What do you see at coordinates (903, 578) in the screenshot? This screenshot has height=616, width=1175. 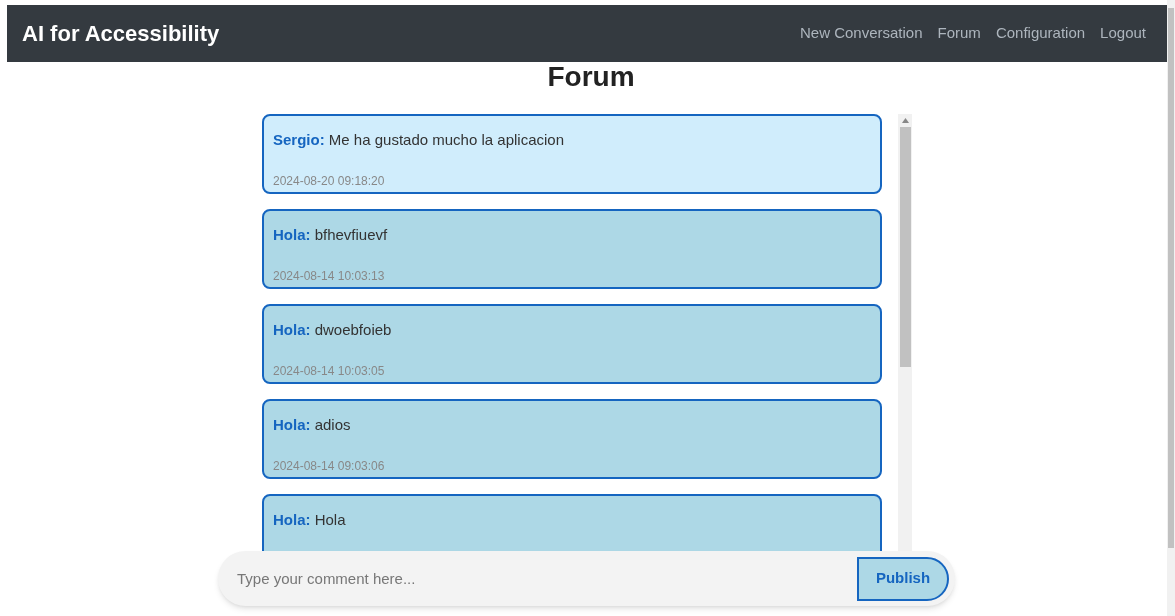 I see `publish-button: Publish` at bounding box center [903, 578].